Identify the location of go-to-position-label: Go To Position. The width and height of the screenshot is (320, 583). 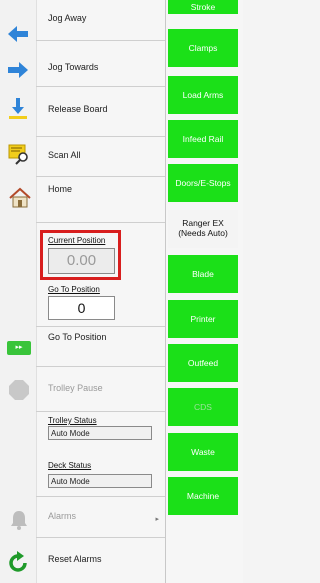
(74, 289).